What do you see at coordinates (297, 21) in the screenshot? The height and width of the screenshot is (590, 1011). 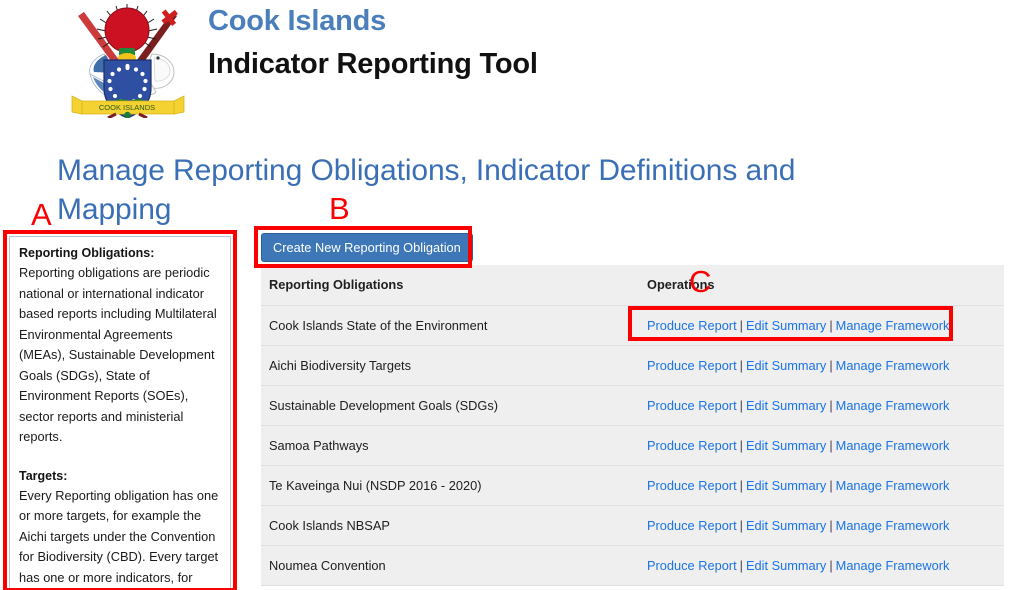 I see `org-name: Cook Islands` at bounding box center [297, 21].